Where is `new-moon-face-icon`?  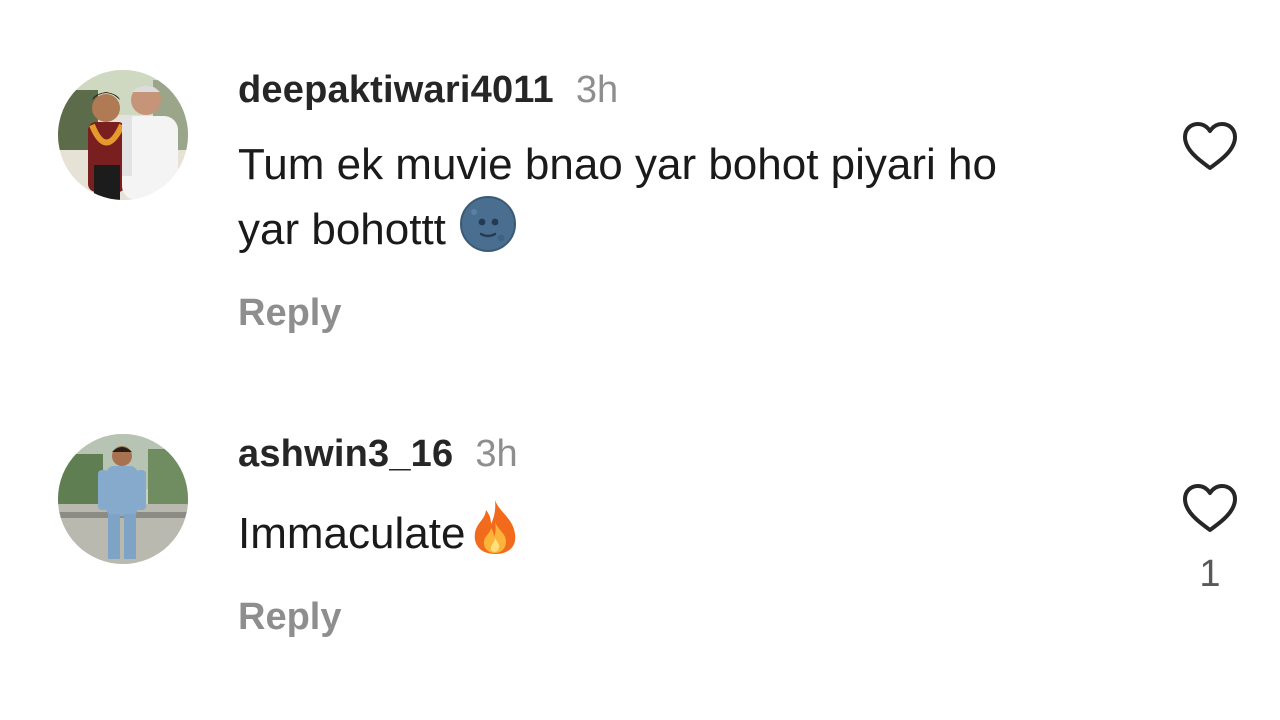
new-moon-face-icon is located at coordinates (487, 232).